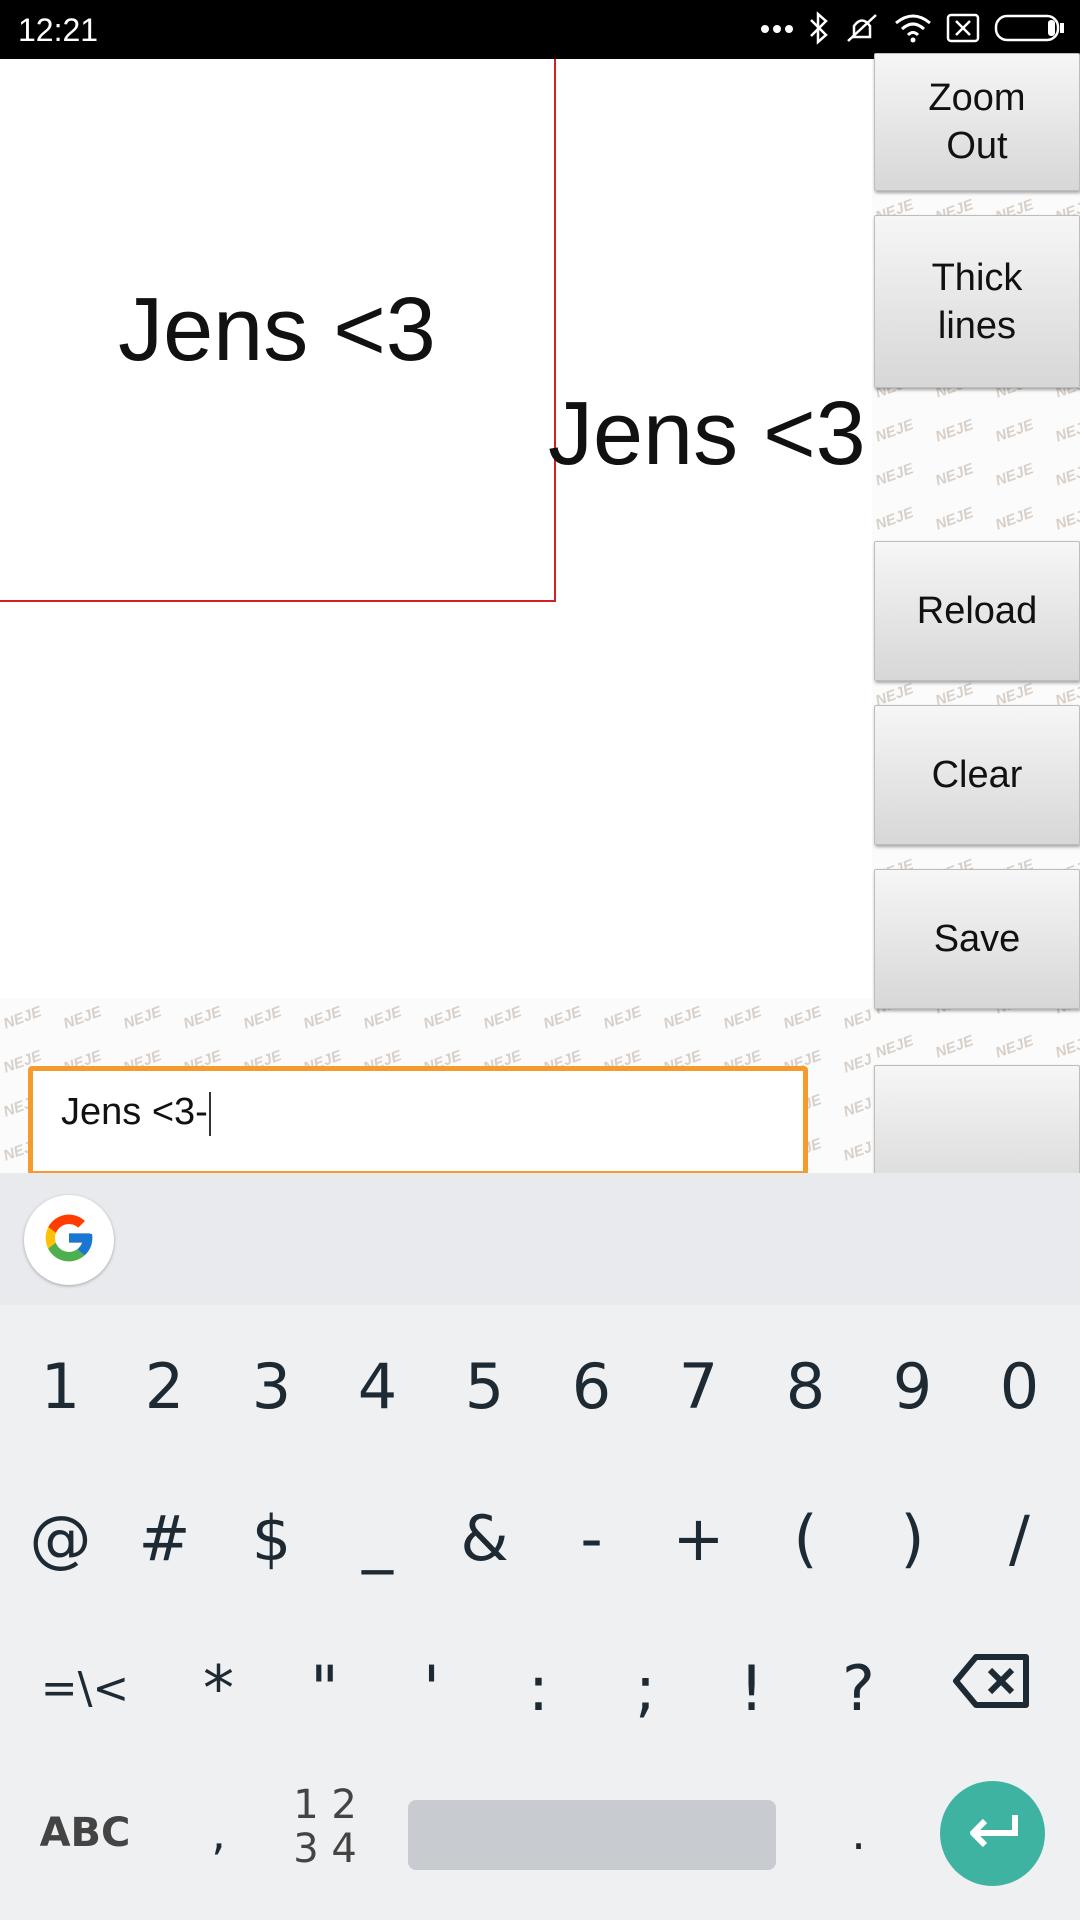 This screenshot has width=1080, height=1920. What do you see at coordinates (164, 1538) in the screenshot?
I see `key-hash: #` at bounding box center [164, 1538].